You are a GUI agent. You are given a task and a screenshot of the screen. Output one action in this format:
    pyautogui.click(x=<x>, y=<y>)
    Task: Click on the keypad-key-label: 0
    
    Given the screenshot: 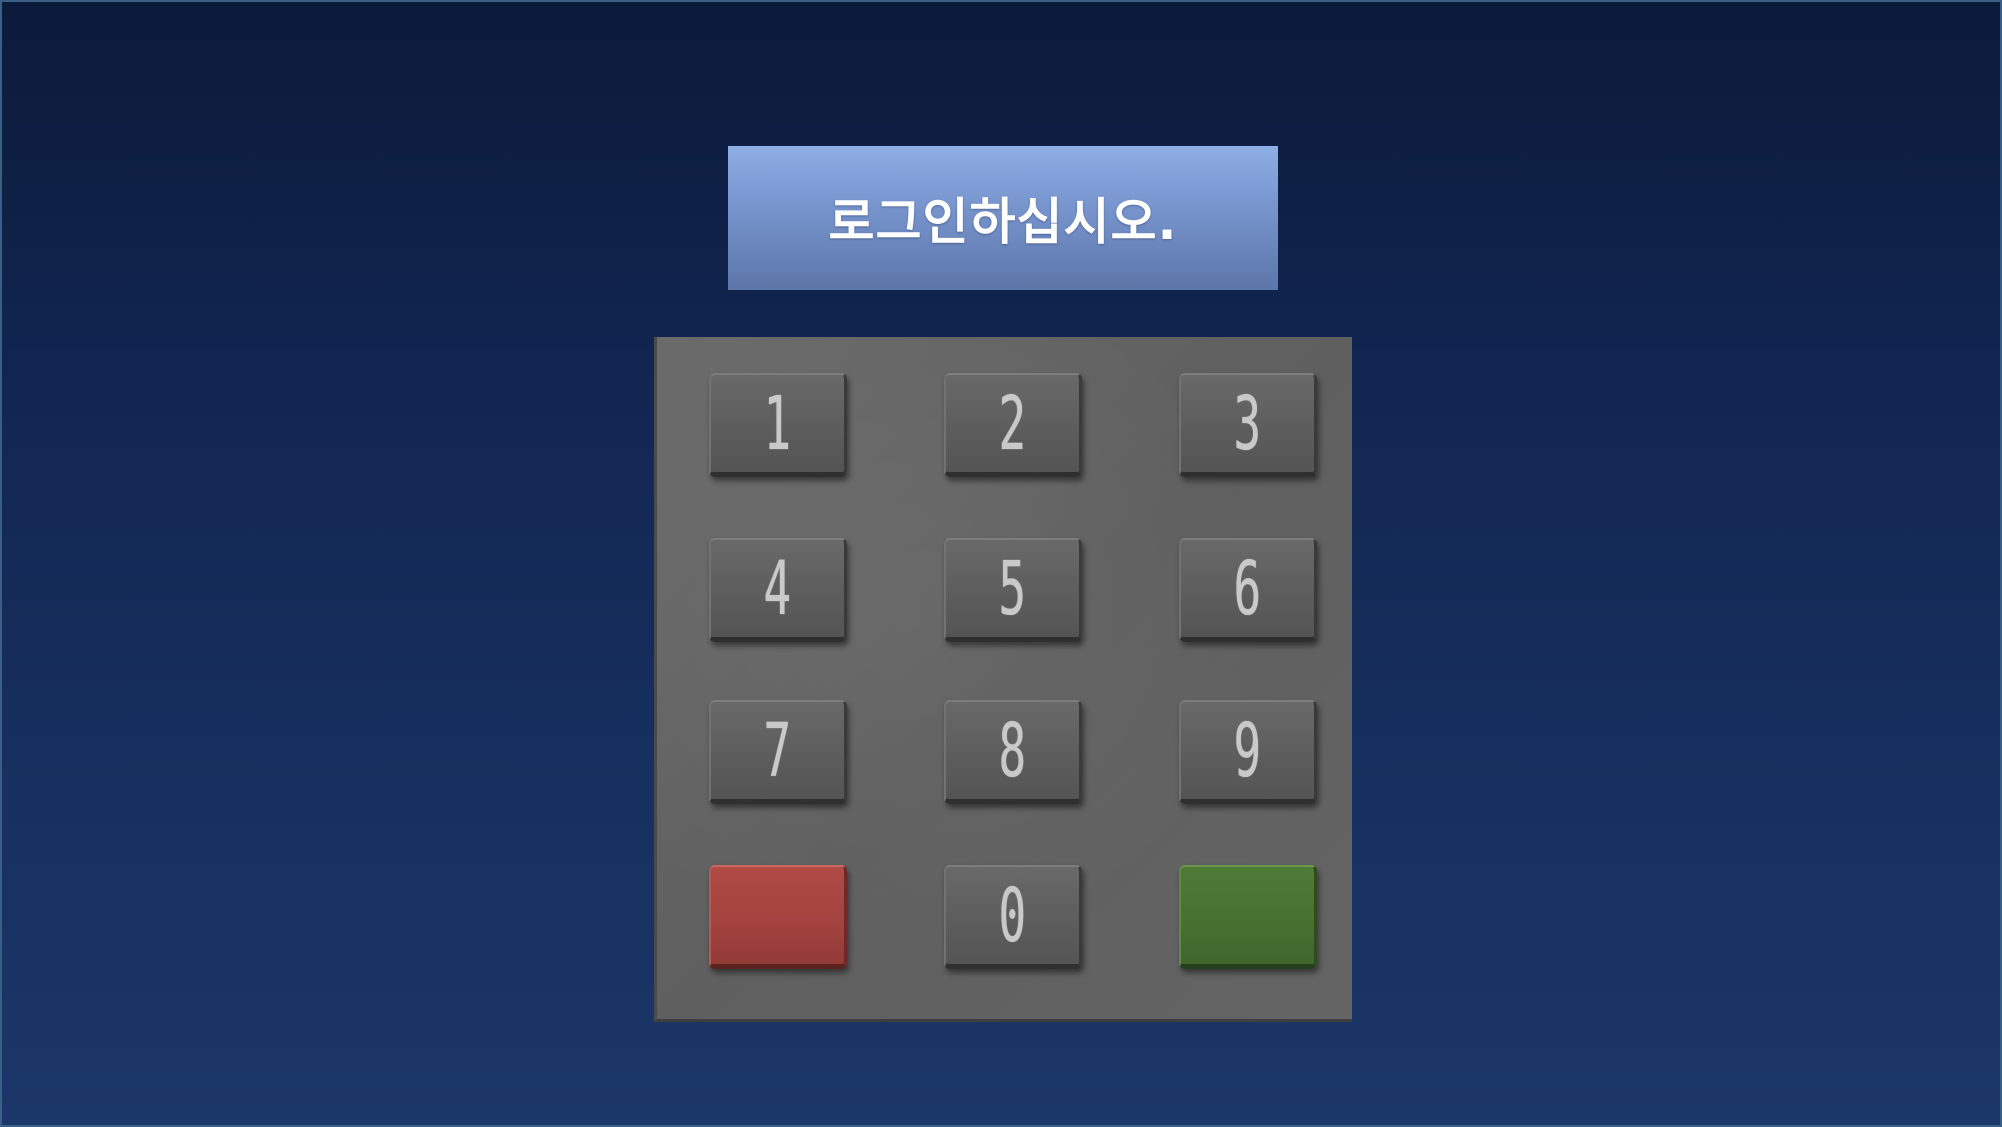 What is the action you would take?
    pyautogui.click(x=1012, y=915)
    